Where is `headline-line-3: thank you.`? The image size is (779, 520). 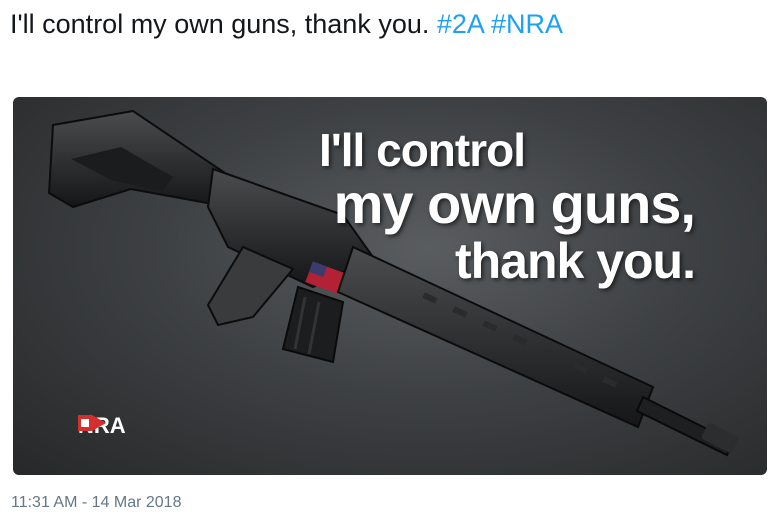 headline-line-3: thank you. is located at coordinates (575, 261).